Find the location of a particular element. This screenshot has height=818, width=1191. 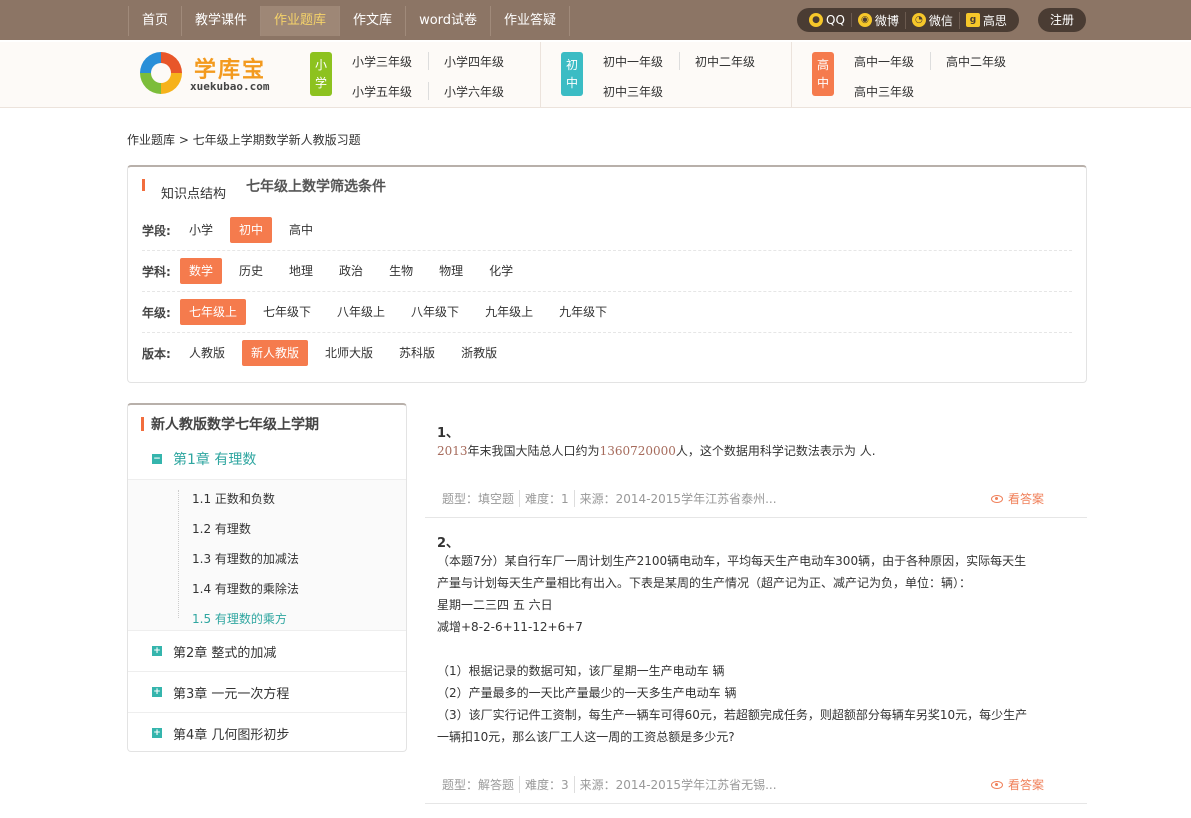

filter-option: 九年级上 is located at coordinates (509, 312).